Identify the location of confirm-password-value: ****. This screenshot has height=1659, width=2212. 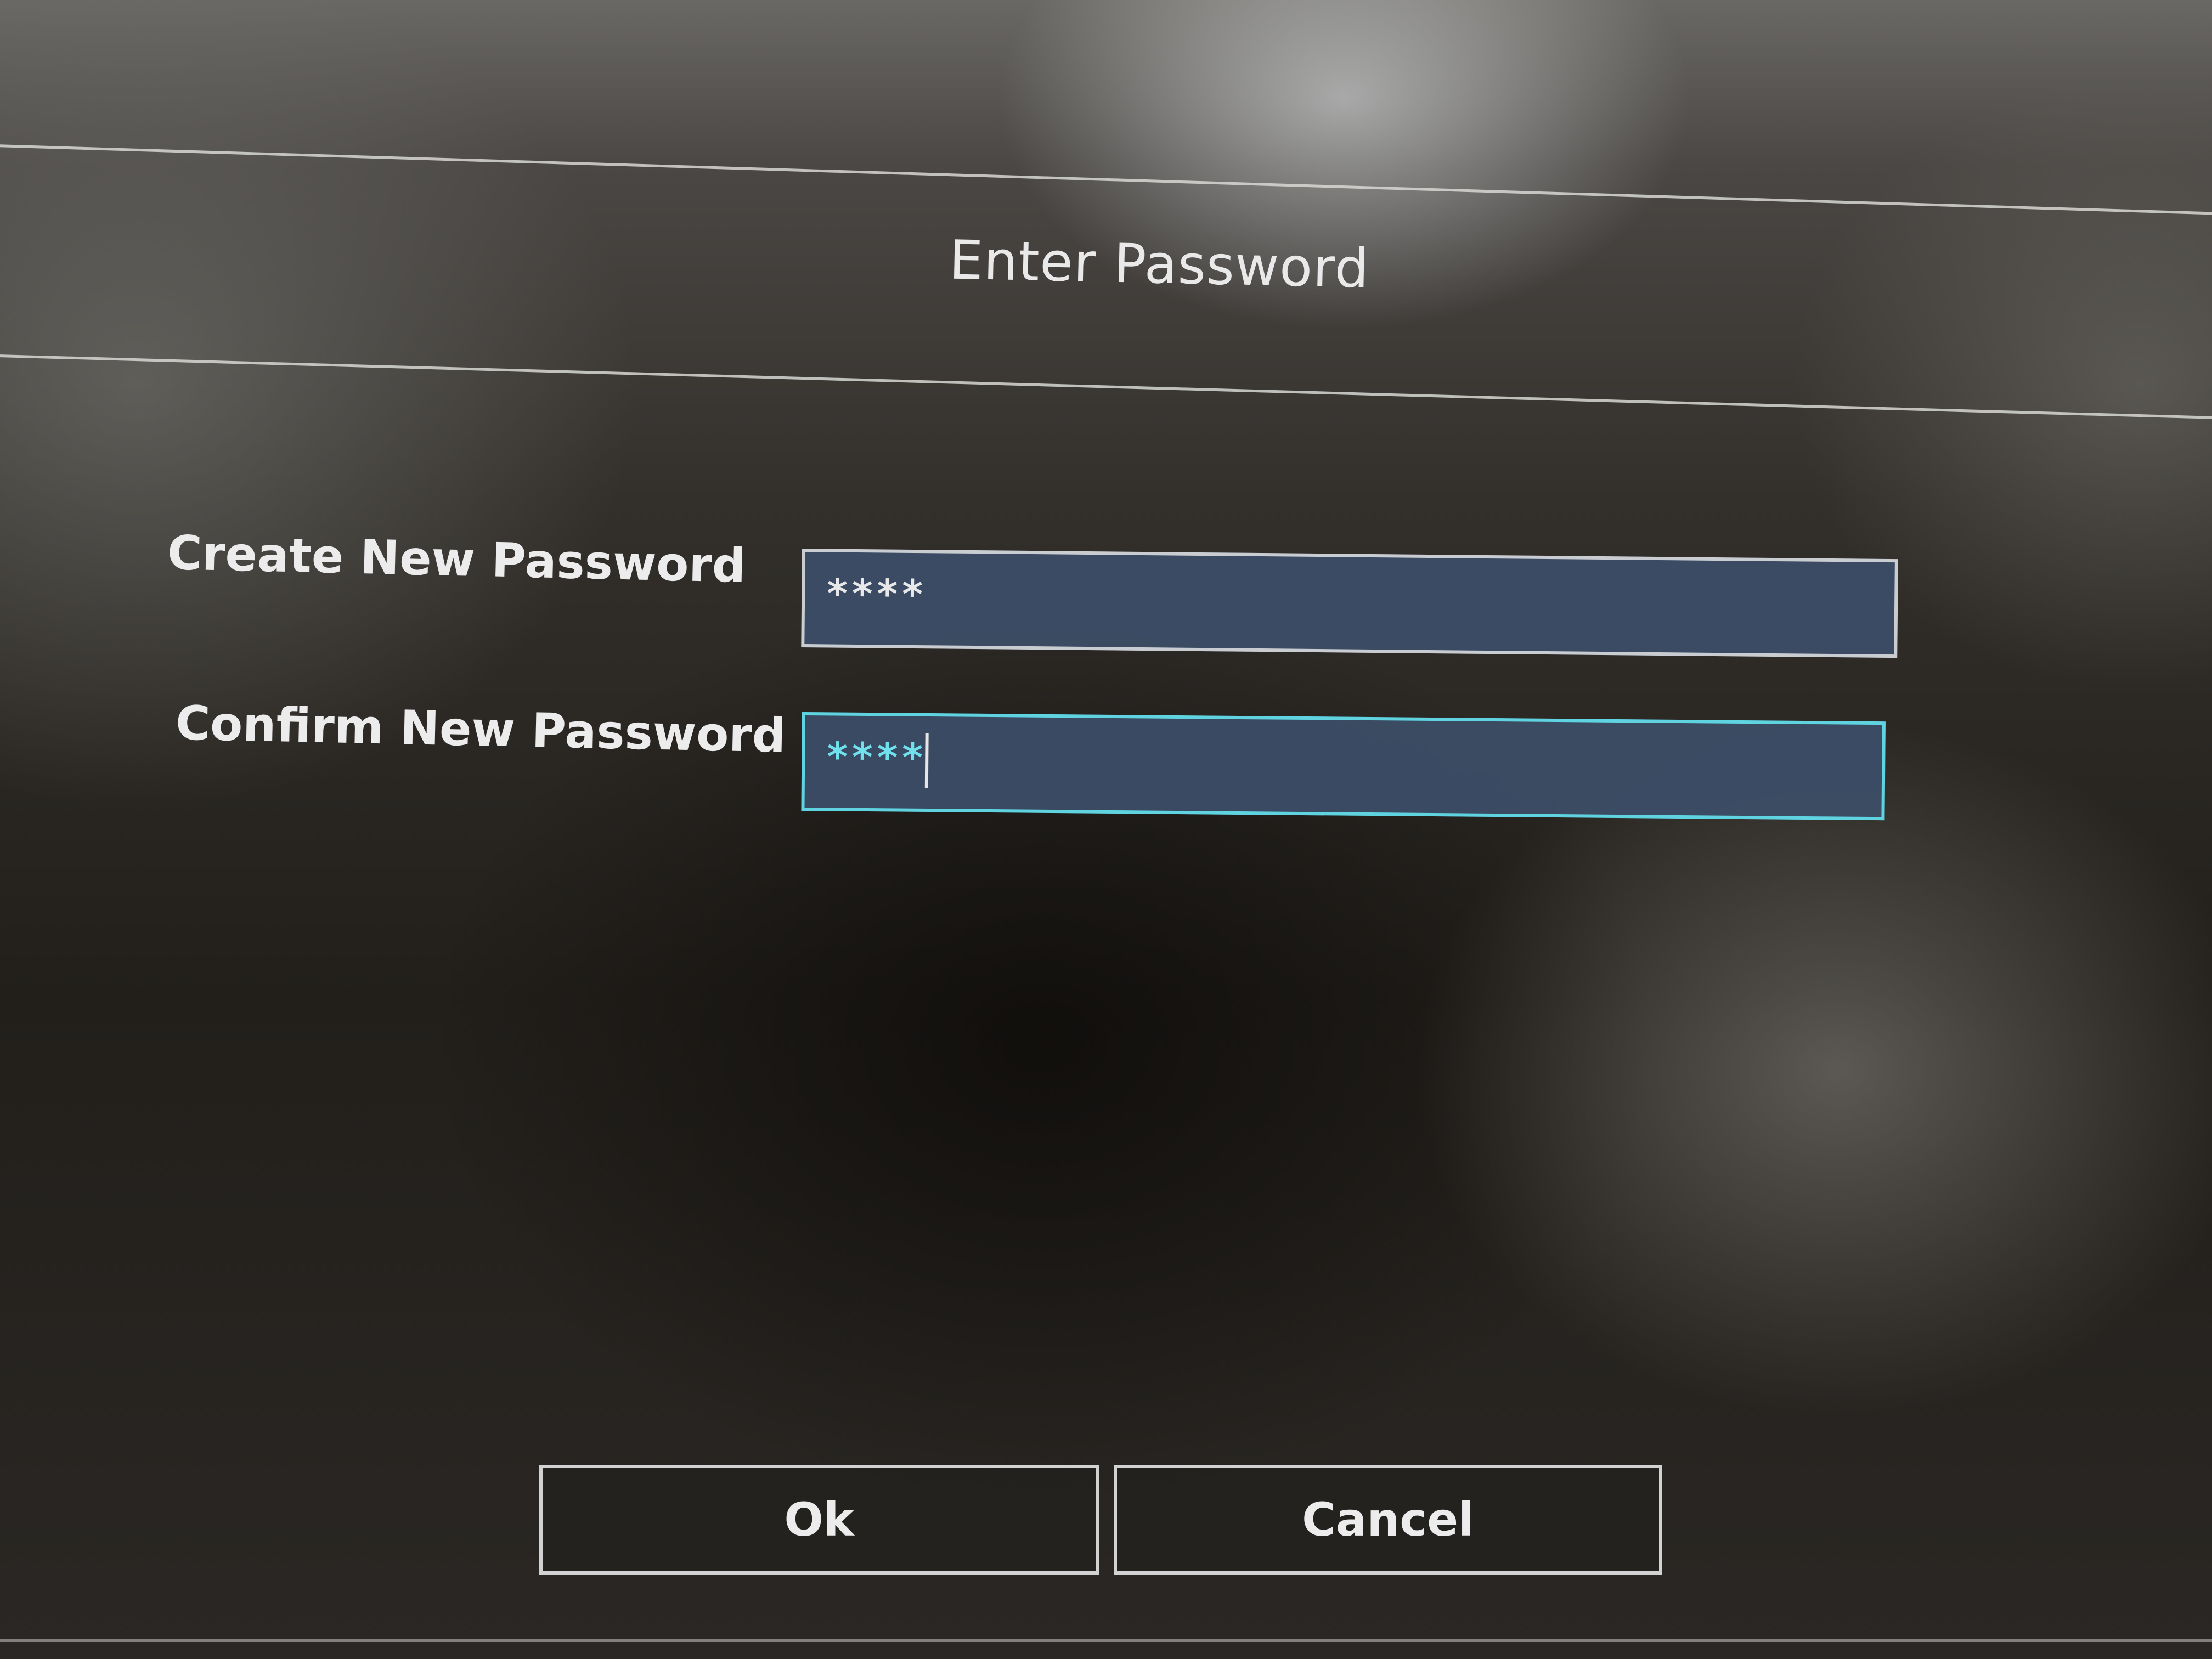
(877, 757).